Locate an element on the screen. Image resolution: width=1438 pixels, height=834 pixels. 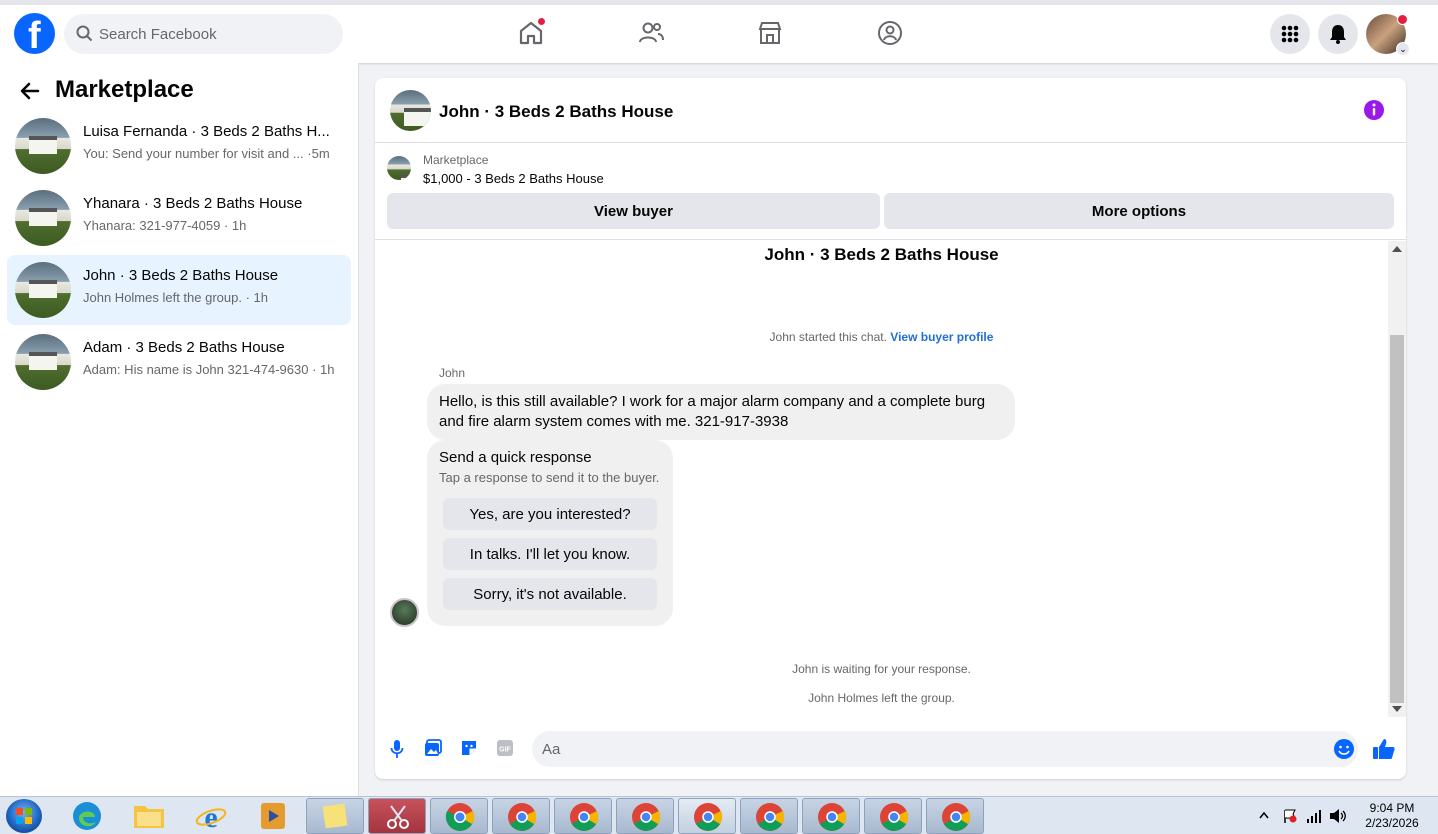
search-box is located at coordinates (203, 34).